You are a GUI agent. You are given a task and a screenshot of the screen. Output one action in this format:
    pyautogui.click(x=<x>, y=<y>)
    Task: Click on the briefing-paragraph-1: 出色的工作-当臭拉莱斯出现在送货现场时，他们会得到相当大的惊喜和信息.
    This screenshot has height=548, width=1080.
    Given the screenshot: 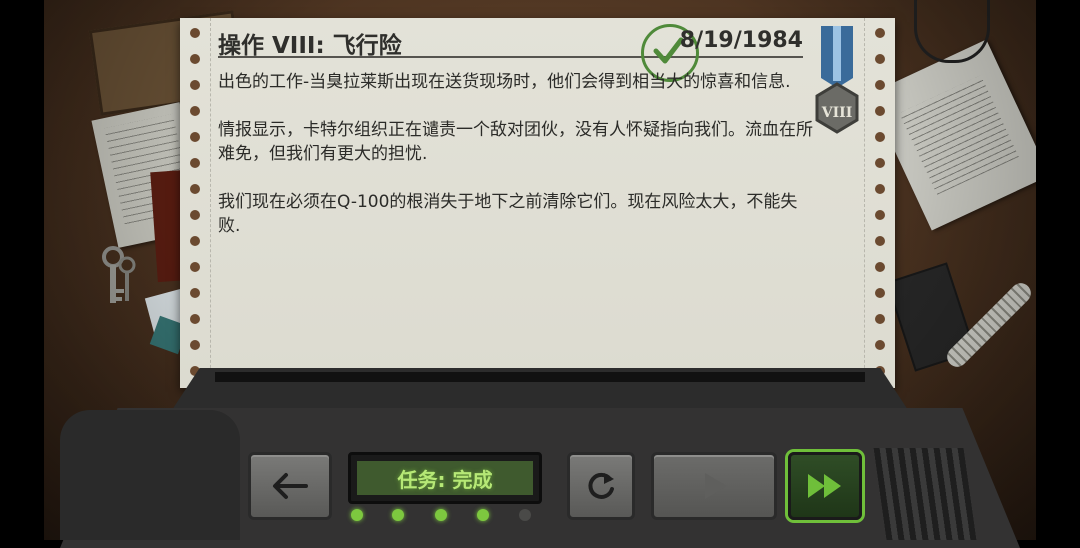 What is the action you would take?
    pyautogui.click(x=504, y=82)
    